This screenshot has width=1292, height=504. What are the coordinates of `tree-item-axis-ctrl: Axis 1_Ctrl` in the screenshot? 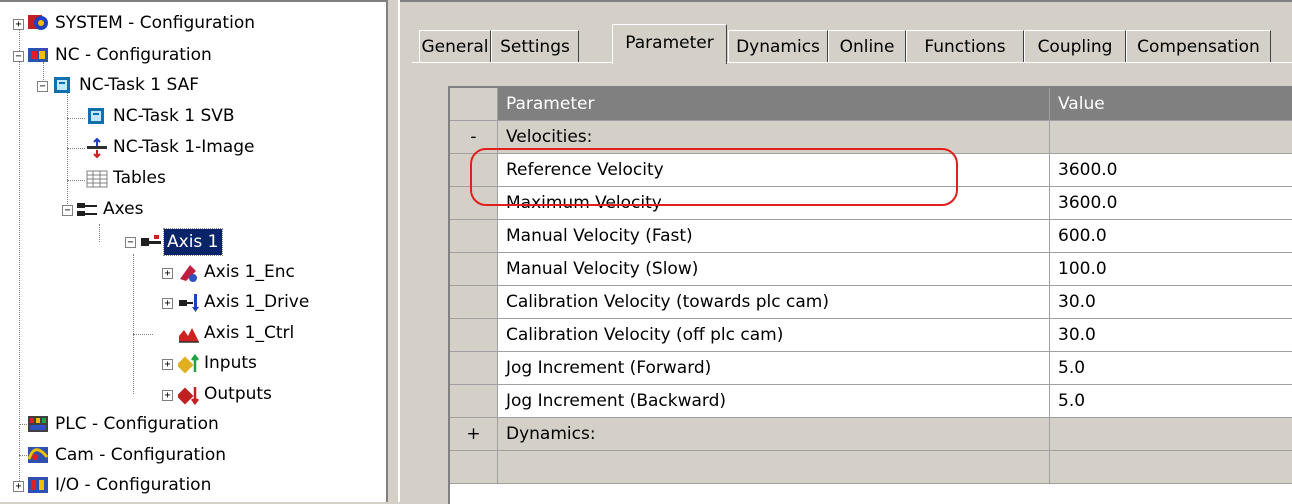 It's located at (190, 334).